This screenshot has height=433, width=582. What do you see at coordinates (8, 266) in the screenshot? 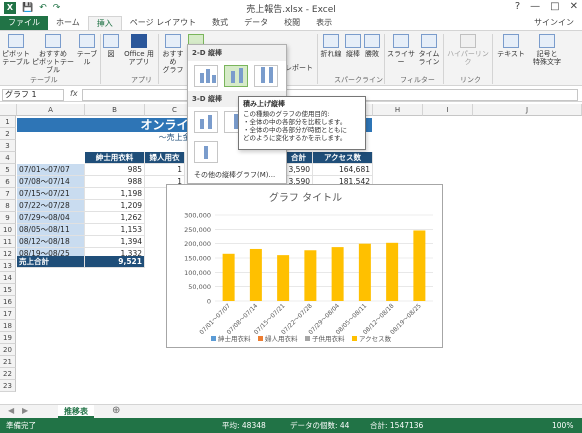
I see `row-header: 13` at bounding box center [8, 266].